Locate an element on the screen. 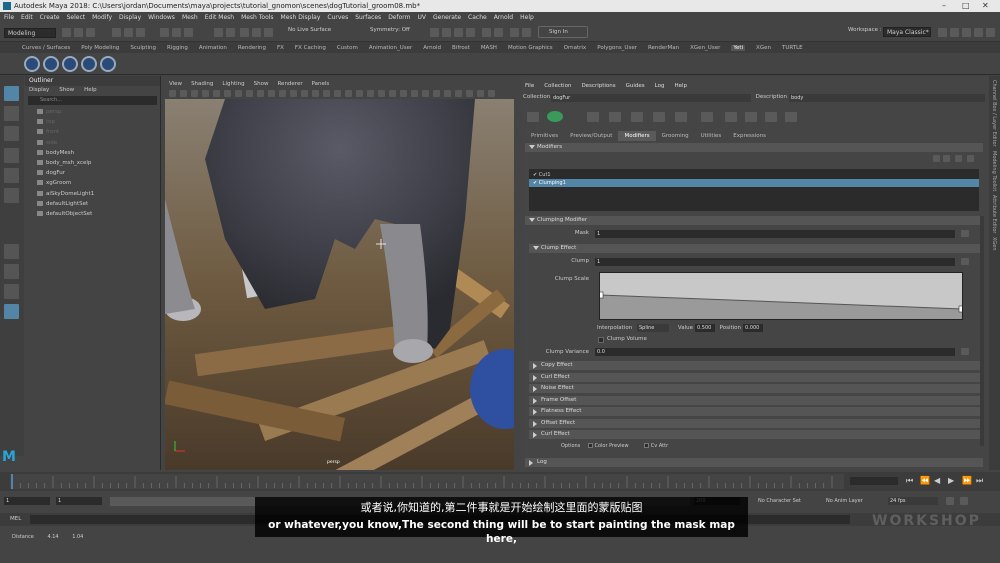 This screenshot has width=1000, height=563. menu-item-arnold: Arnold is located at coordinates (503, 17).